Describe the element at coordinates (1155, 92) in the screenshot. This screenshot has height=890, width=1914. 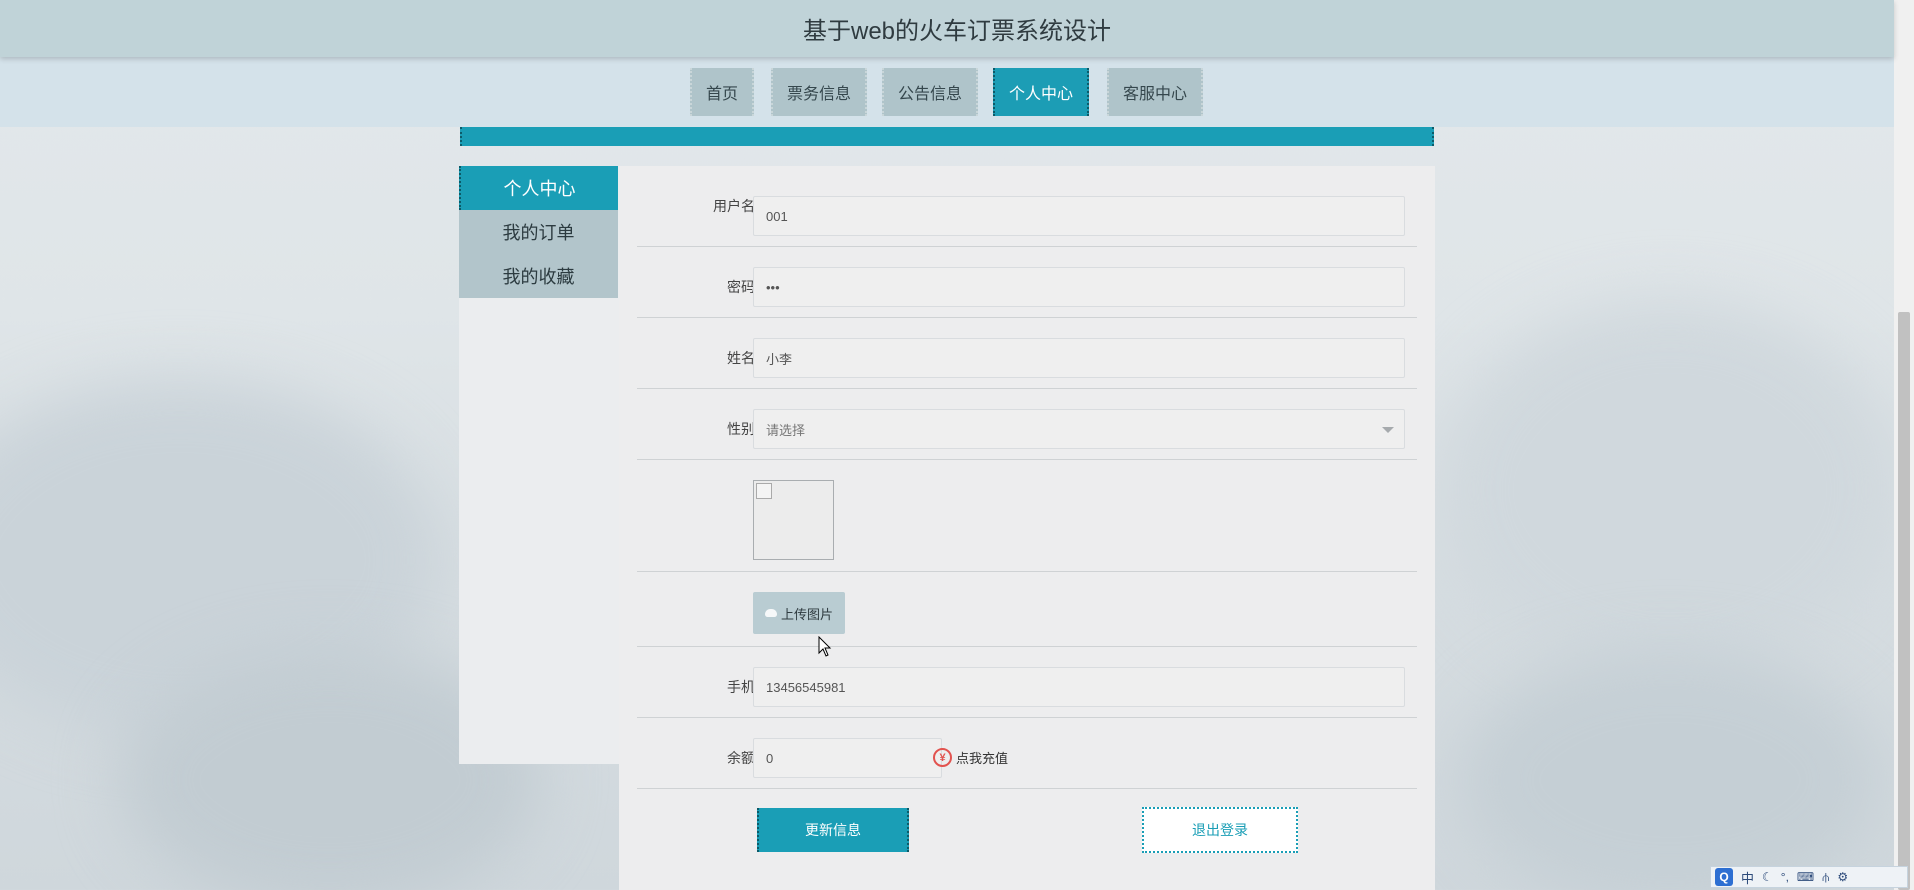
I see `nav-item-customer-service: 客服中心` at that location.